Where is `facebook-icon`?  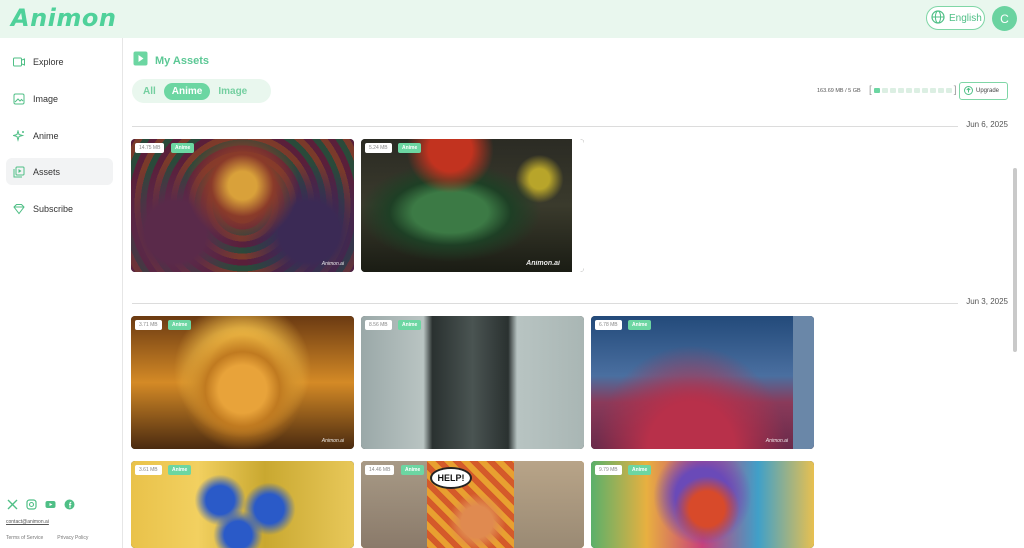
facebook-icon is located at coordinates (69, 504).